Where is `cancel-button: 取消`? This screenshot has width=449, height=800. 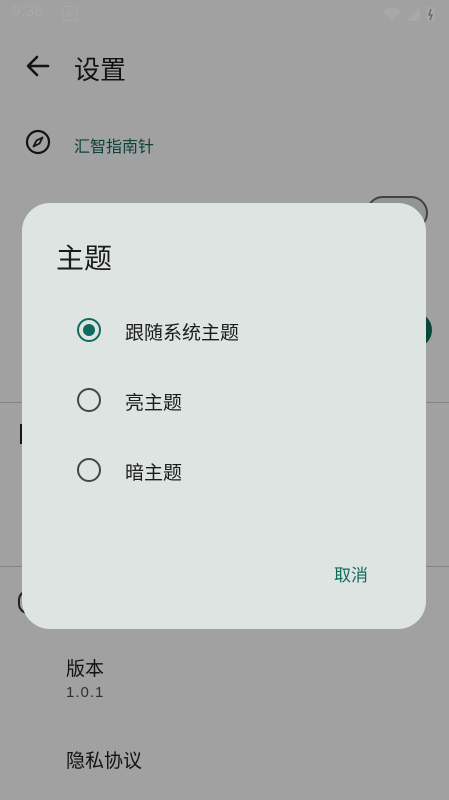 cancel-button: 取消 is located at coordinates (351, 573).